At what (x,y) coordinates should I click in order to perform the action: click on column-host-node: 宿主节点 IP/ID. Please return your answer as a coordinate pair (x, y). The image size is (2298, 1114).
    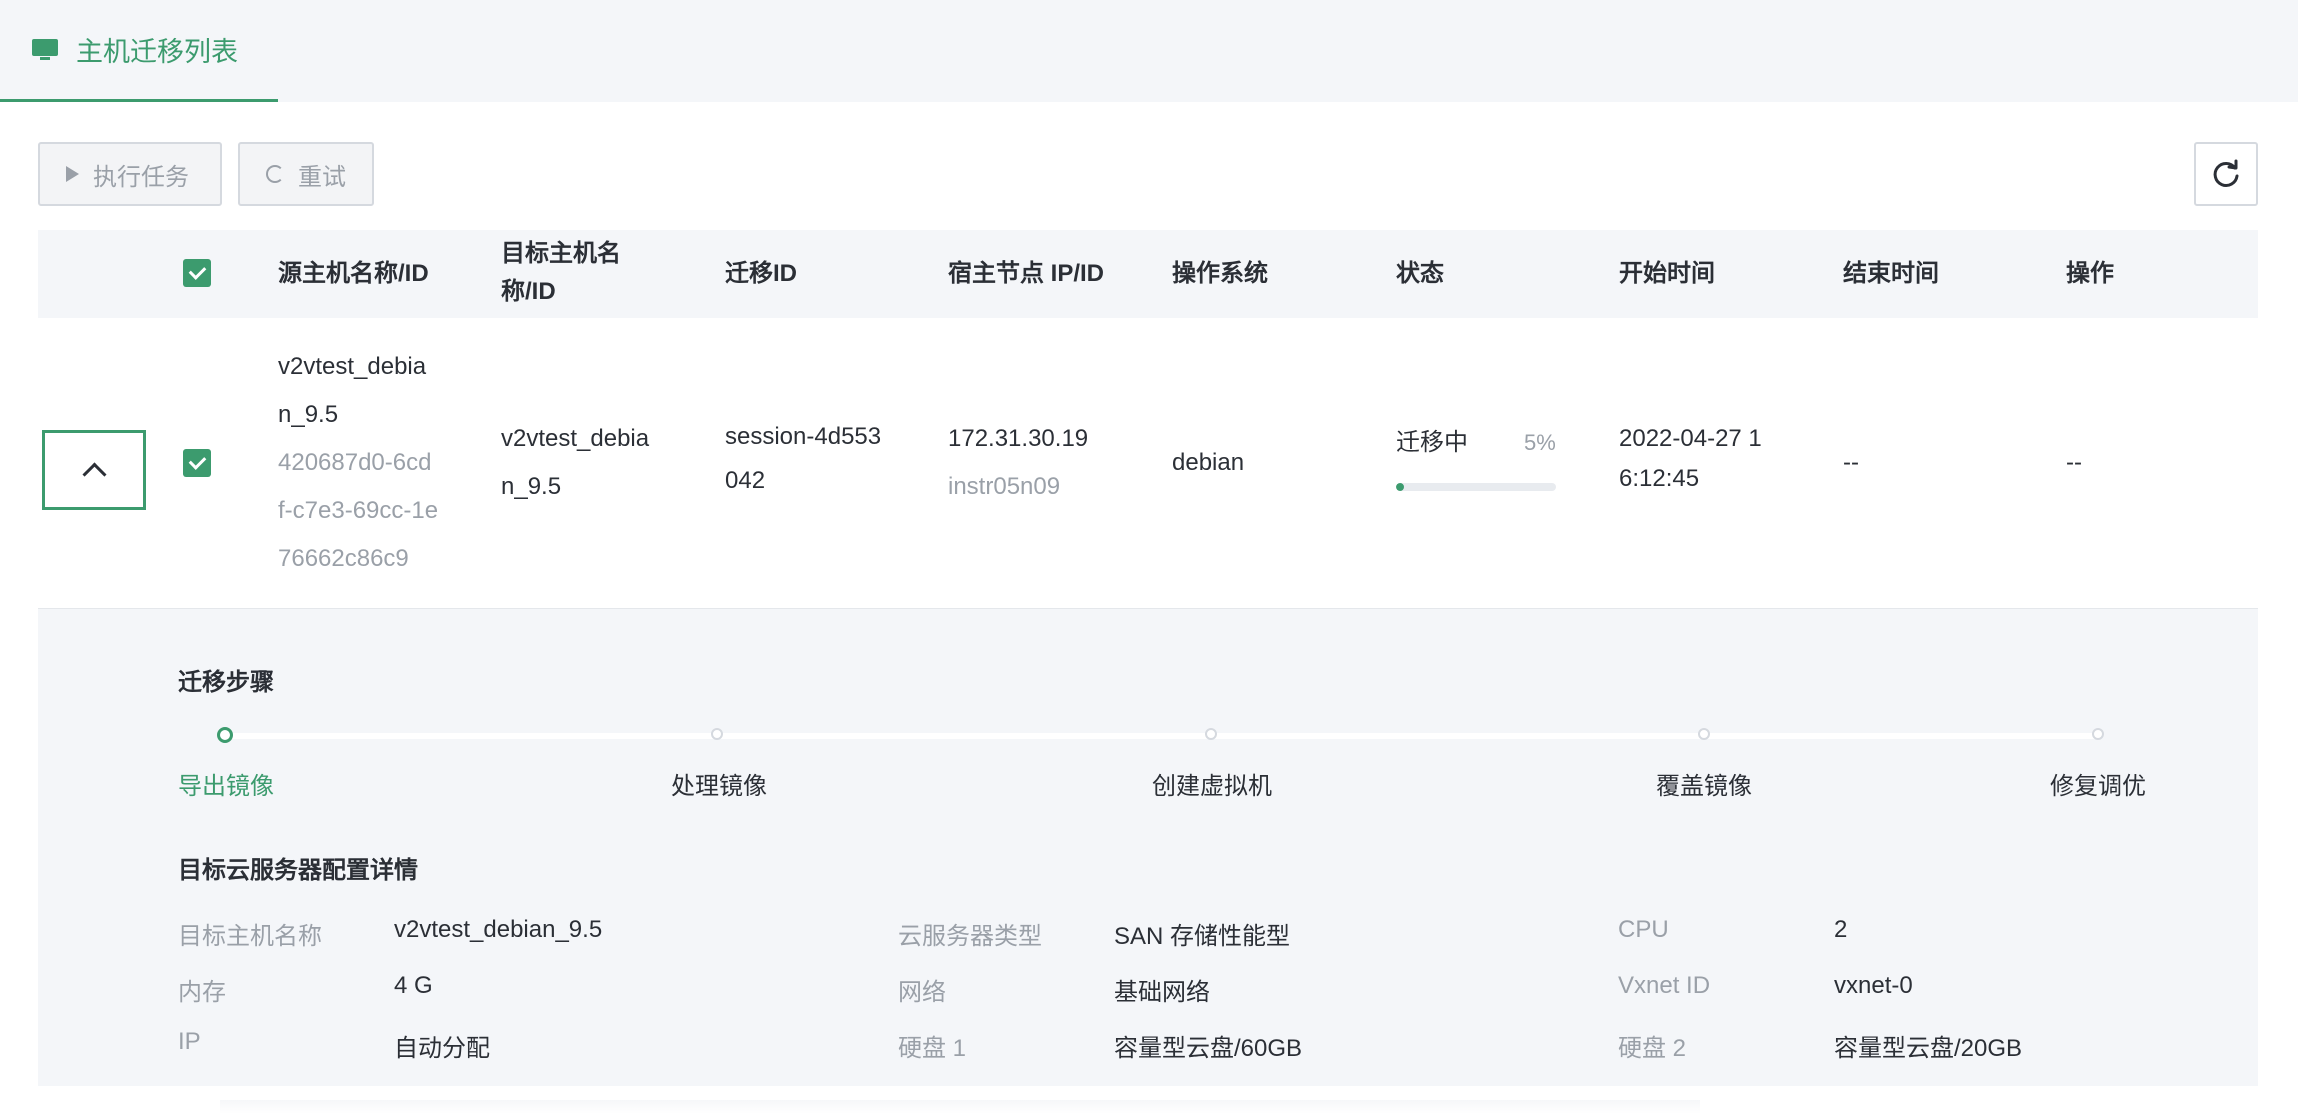
    Looking at the image, I should click on (1026, 273).